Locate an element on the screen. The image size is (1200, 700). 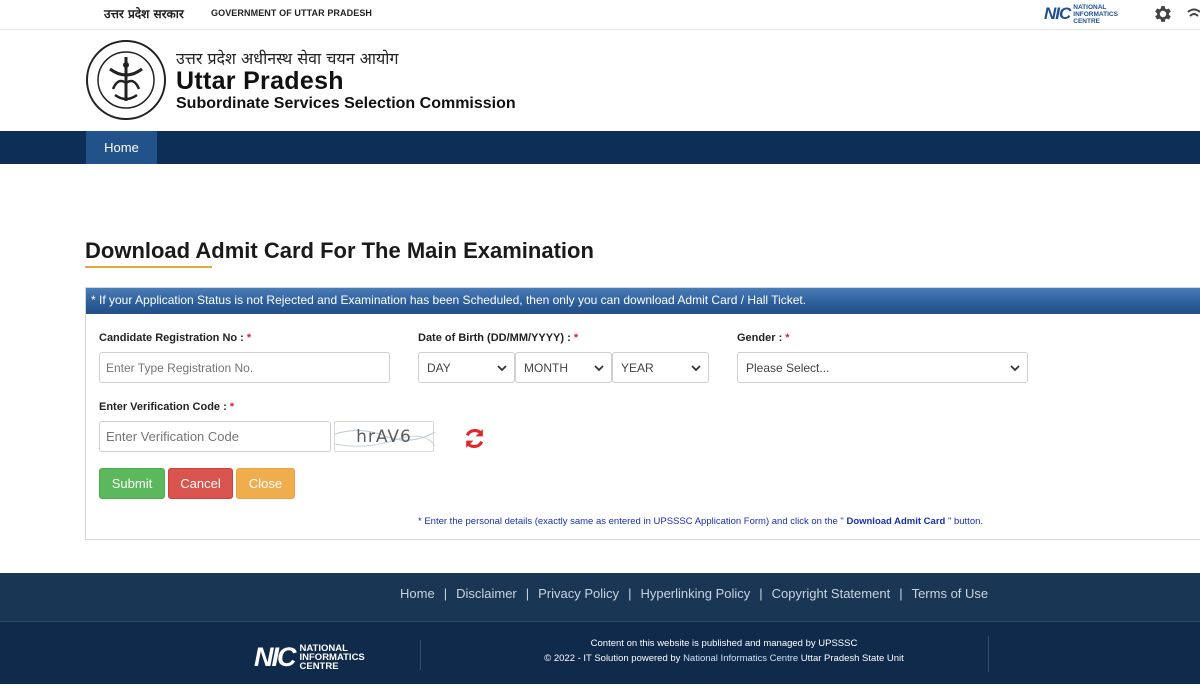
dob-year-select: YEAR is located at coordinates (660, 367).